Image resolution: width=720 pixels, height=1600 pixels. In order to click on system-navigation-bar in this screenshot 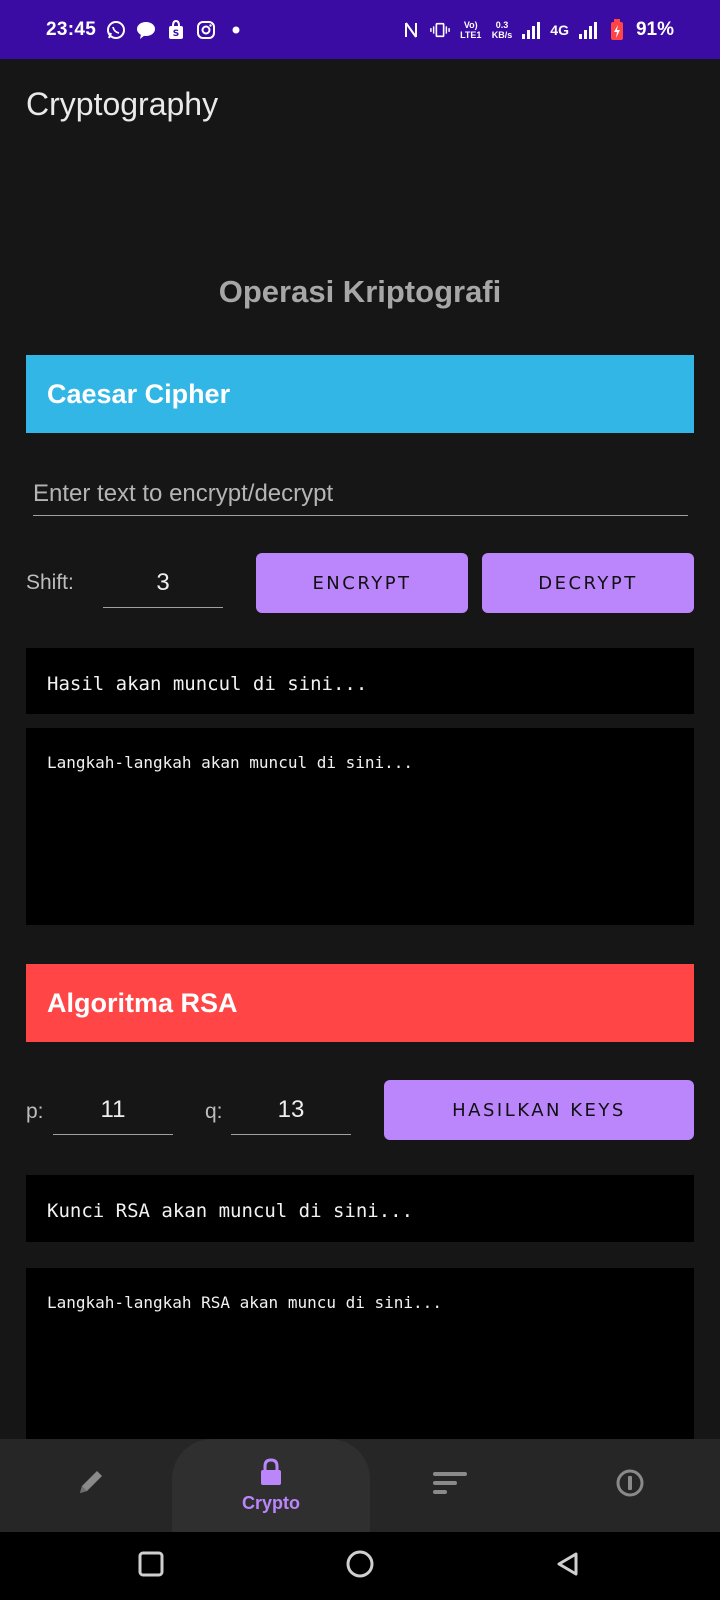, I will do `click(360, 1566)`.